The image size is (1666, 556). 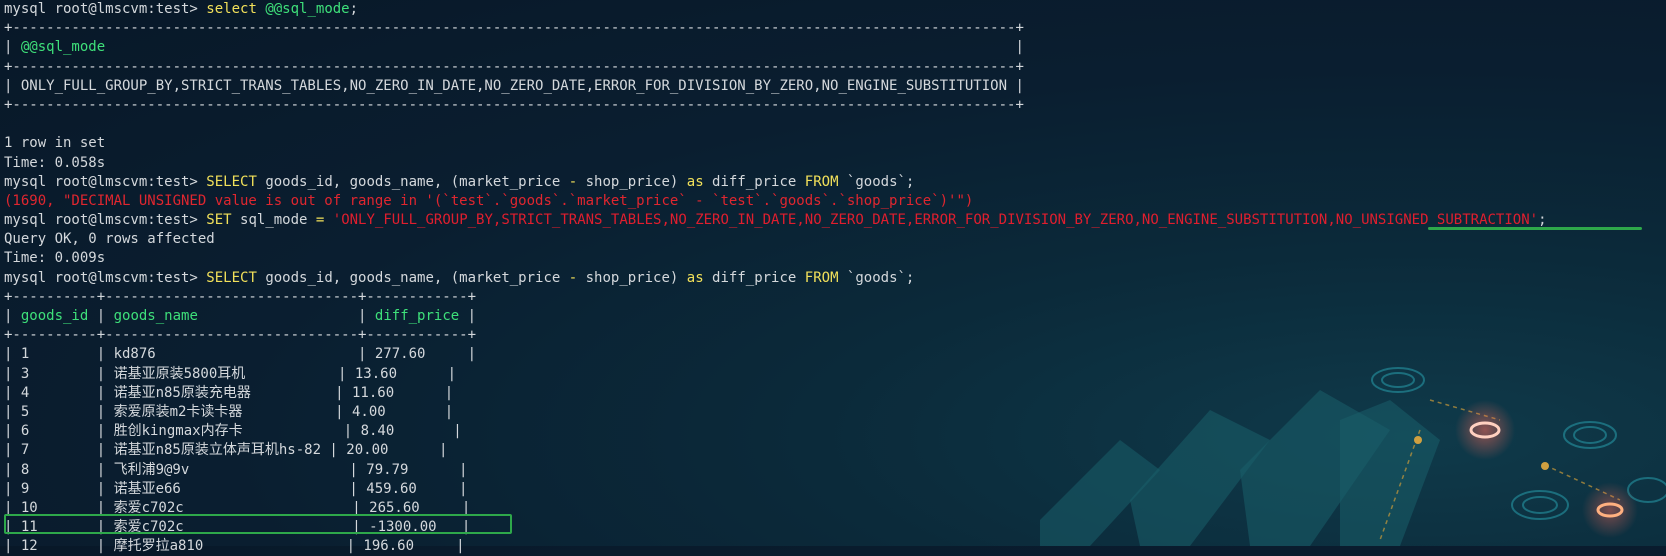 I want to click on command-token: select, so click(x=231, y=9).